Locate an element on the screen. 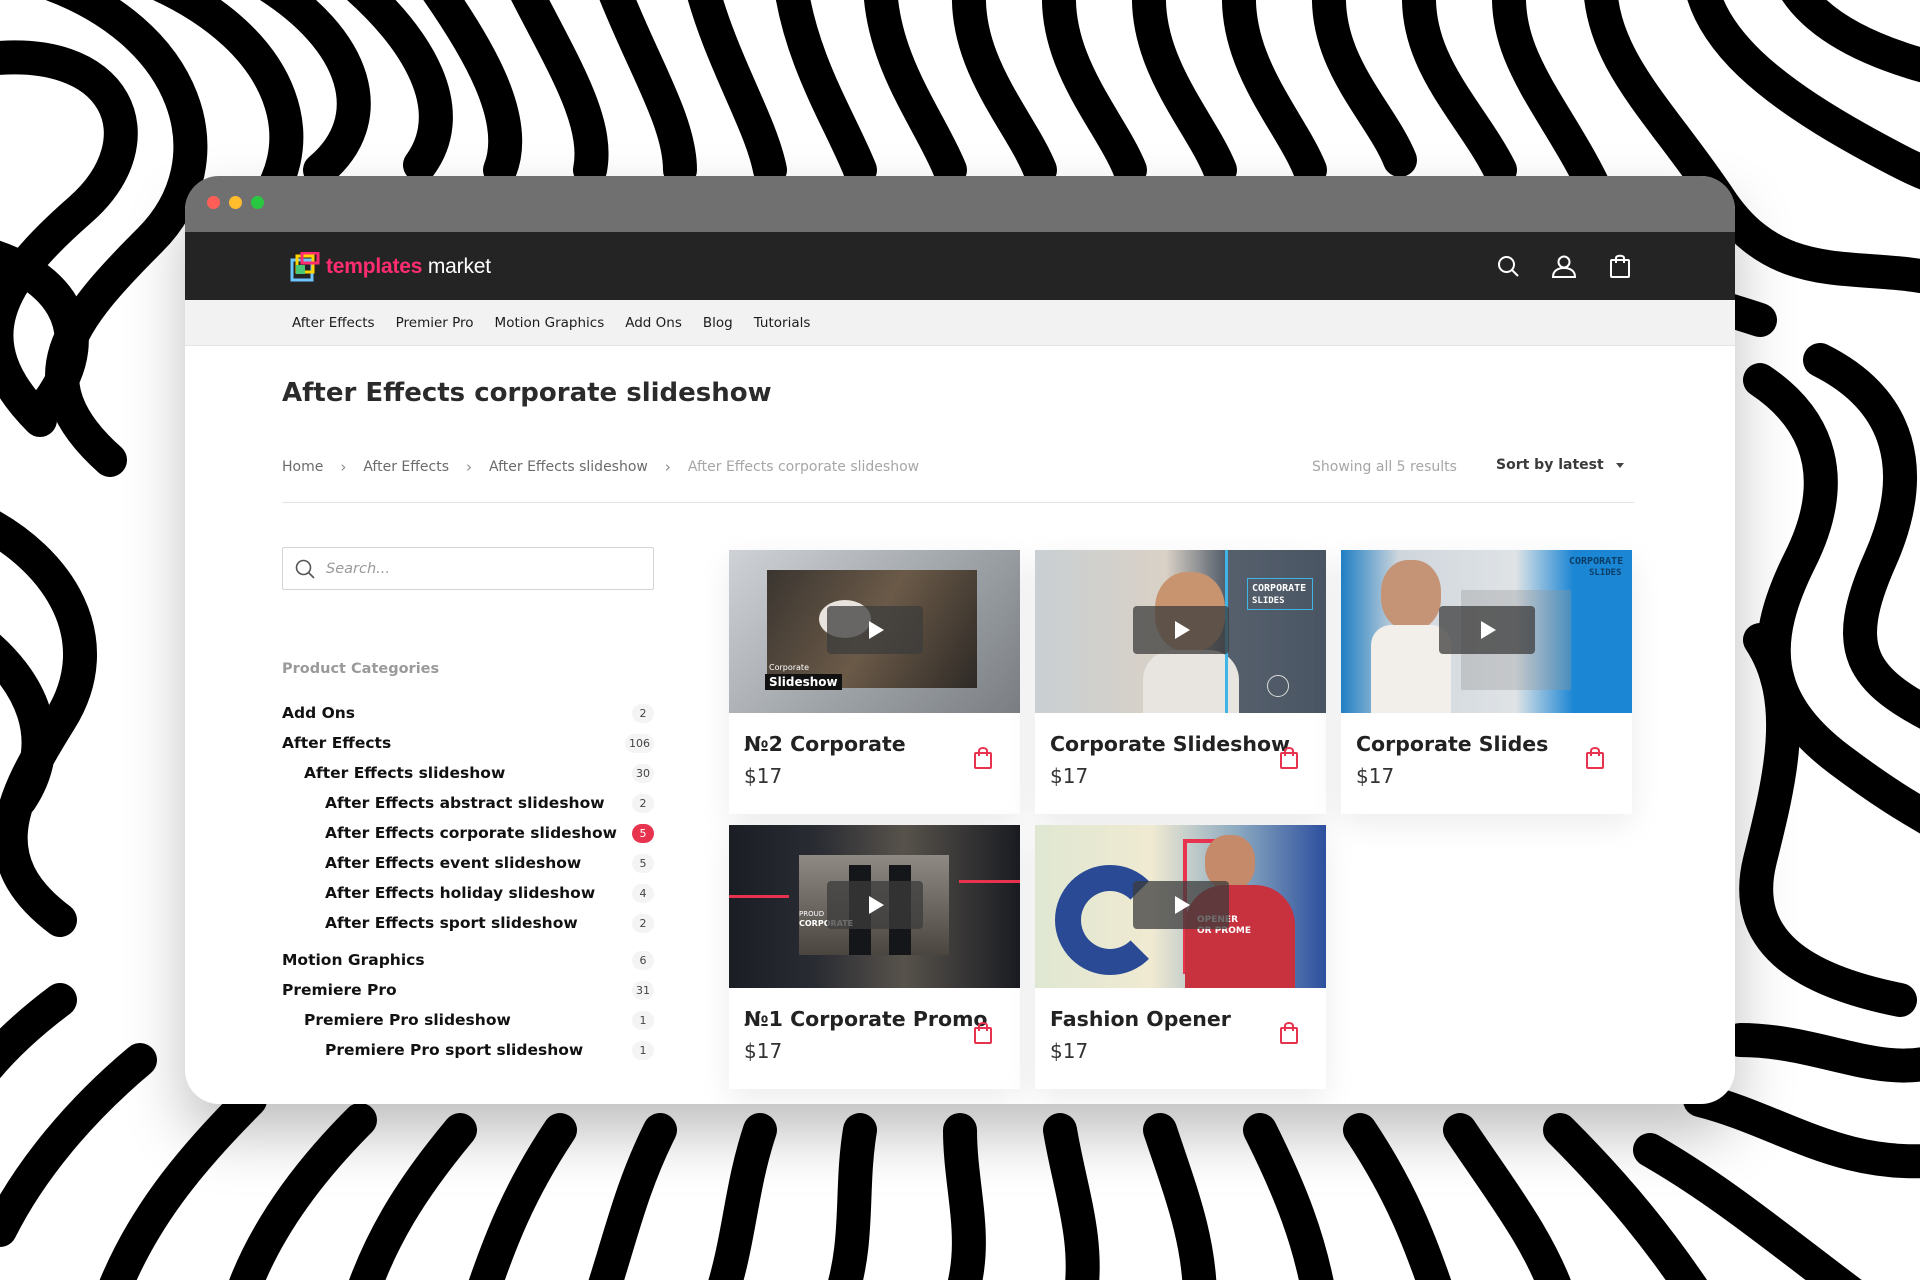 The width and height of the screenshot is (1920, 1280). categories-heading: Product Categories is located at coordinates (361, 669).